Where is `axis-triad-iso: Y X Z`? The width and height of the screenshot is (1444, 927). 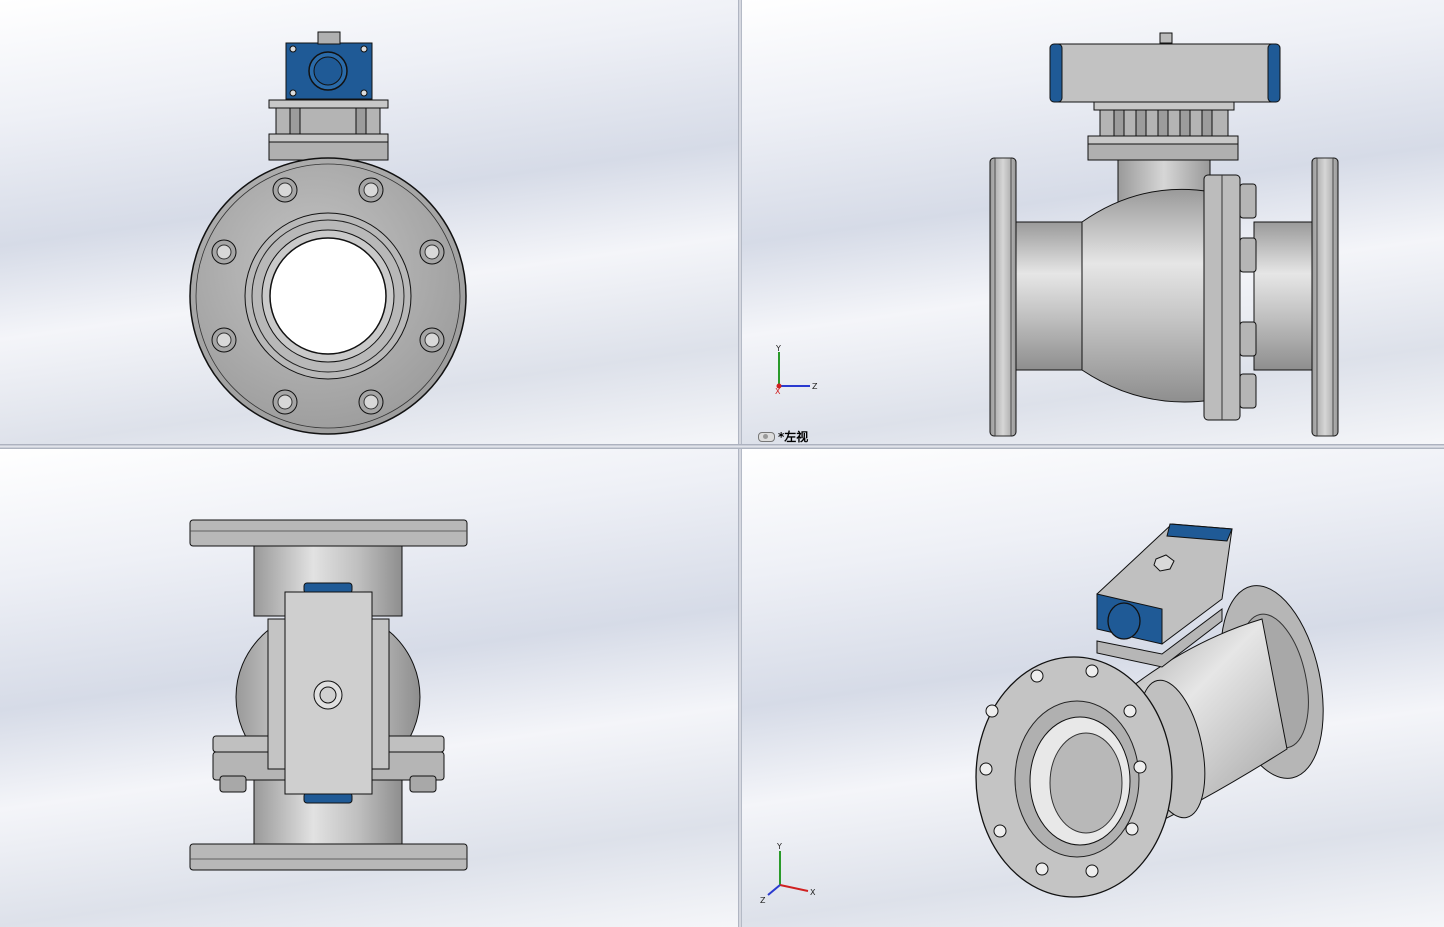 axis-triad-iso: Y X Z is located at coordinates (788, 873).